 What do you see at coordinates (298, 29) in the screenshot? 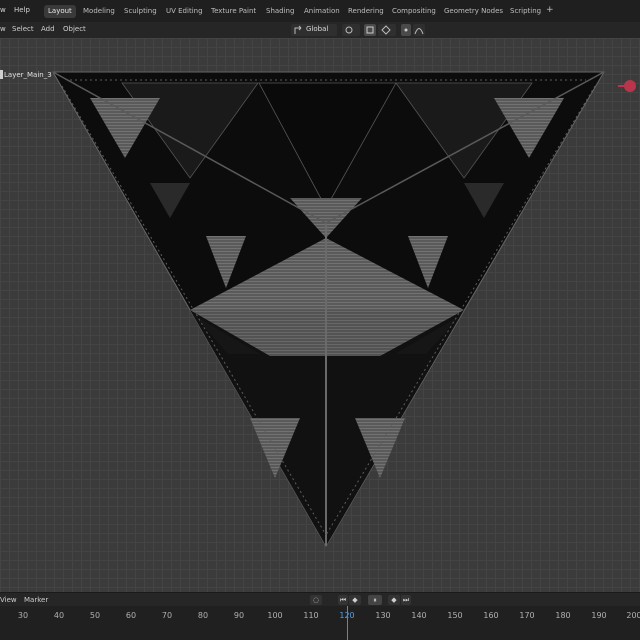
I see `orientation-icon` at bounding box center [298, 29].